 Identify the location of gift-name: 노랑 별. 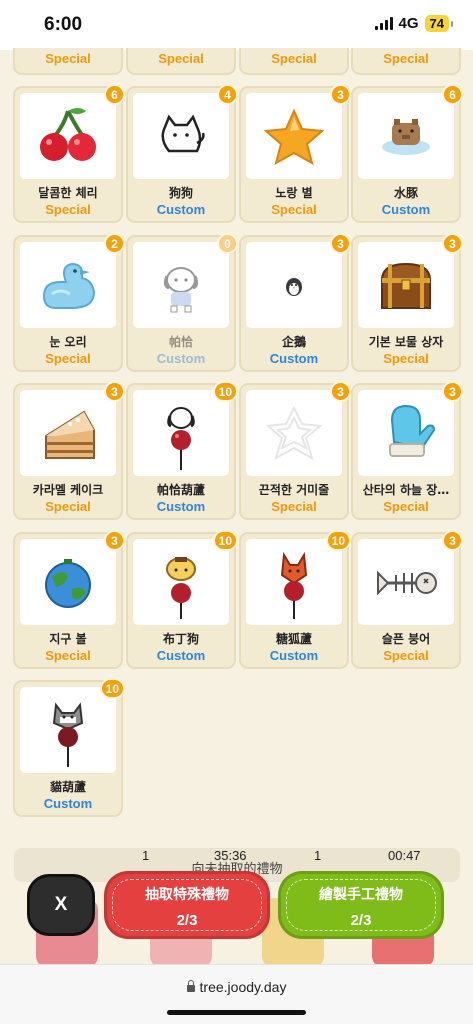
(294, 193).